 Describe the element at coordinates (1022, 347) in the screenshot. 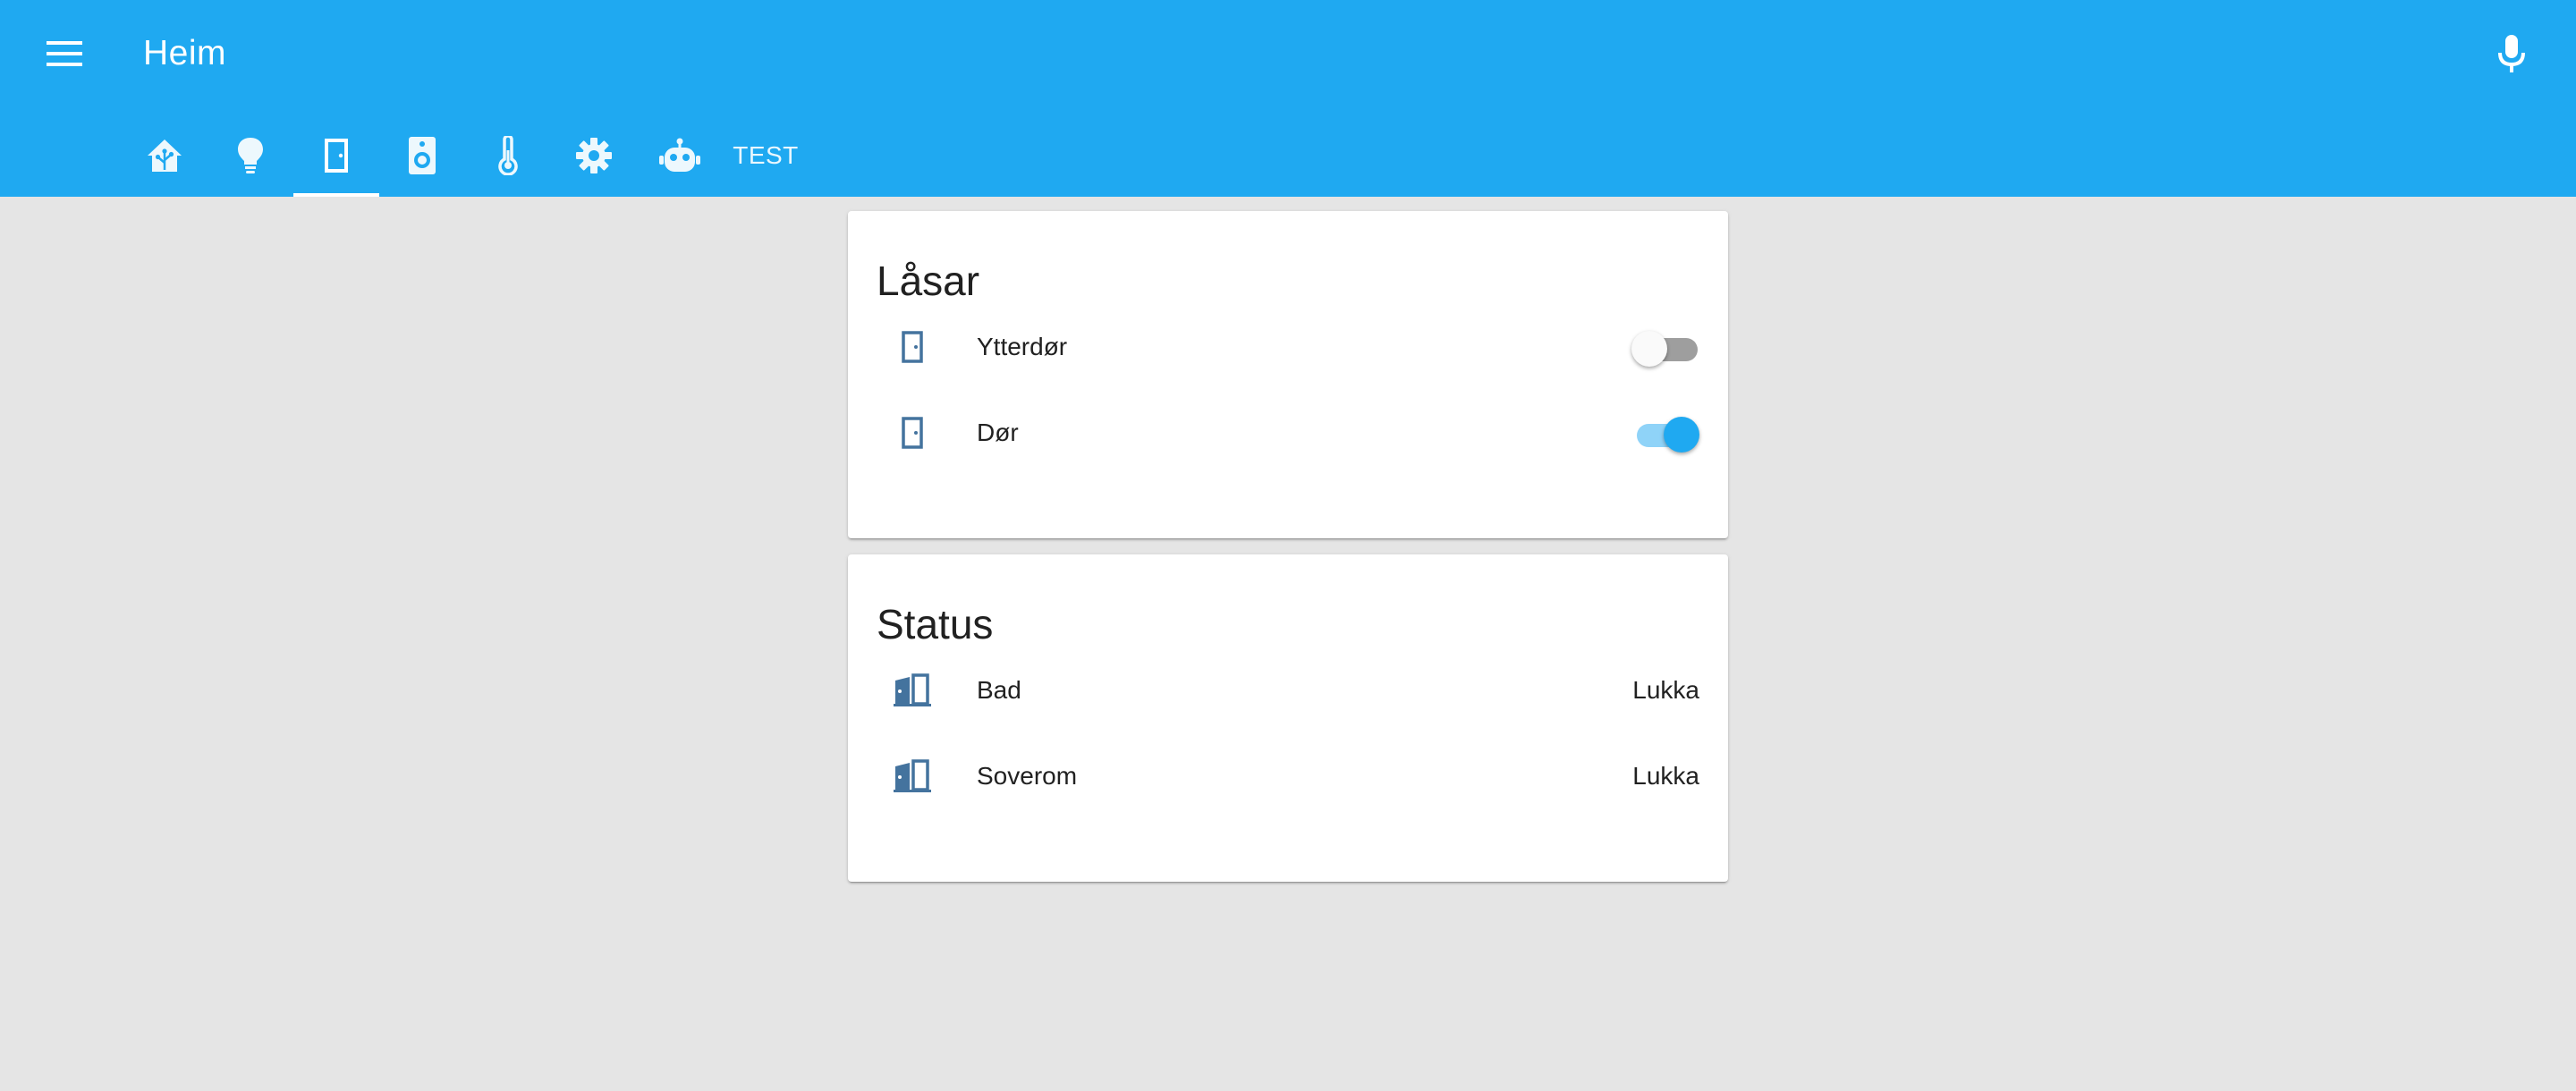

I see `lock-label: Ytterdør` at that location.